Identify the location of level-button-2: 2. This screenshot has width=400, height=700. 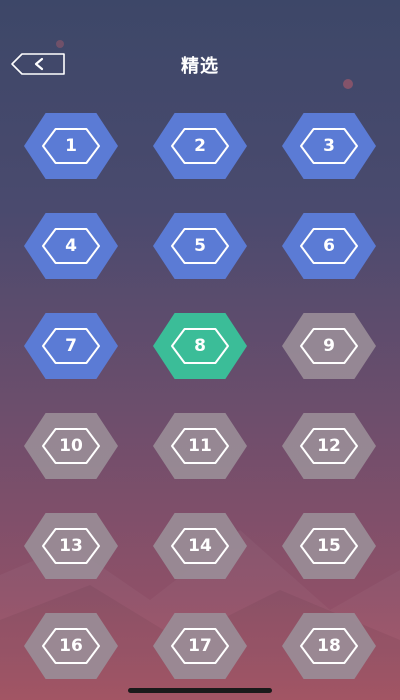
(200, 146).